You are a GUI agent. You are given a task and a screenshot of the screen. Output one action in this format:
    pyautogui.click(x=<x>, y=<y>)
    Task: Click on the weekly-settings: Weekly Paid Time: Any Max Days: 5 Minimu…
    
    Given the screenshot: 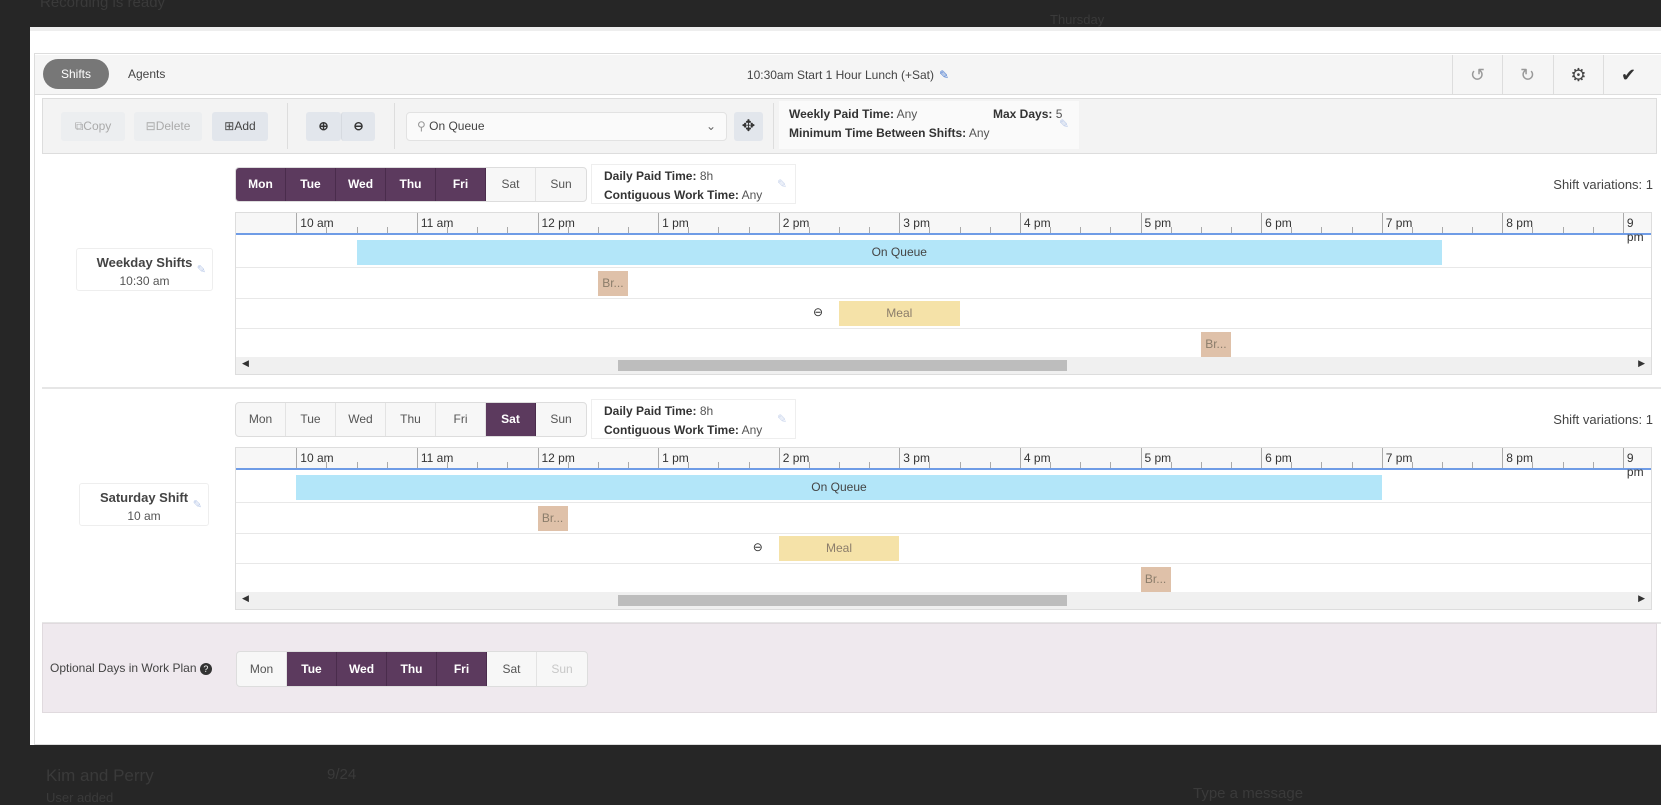 What is the action you would take?
    pyautogui.click(x=929, y=125)
    